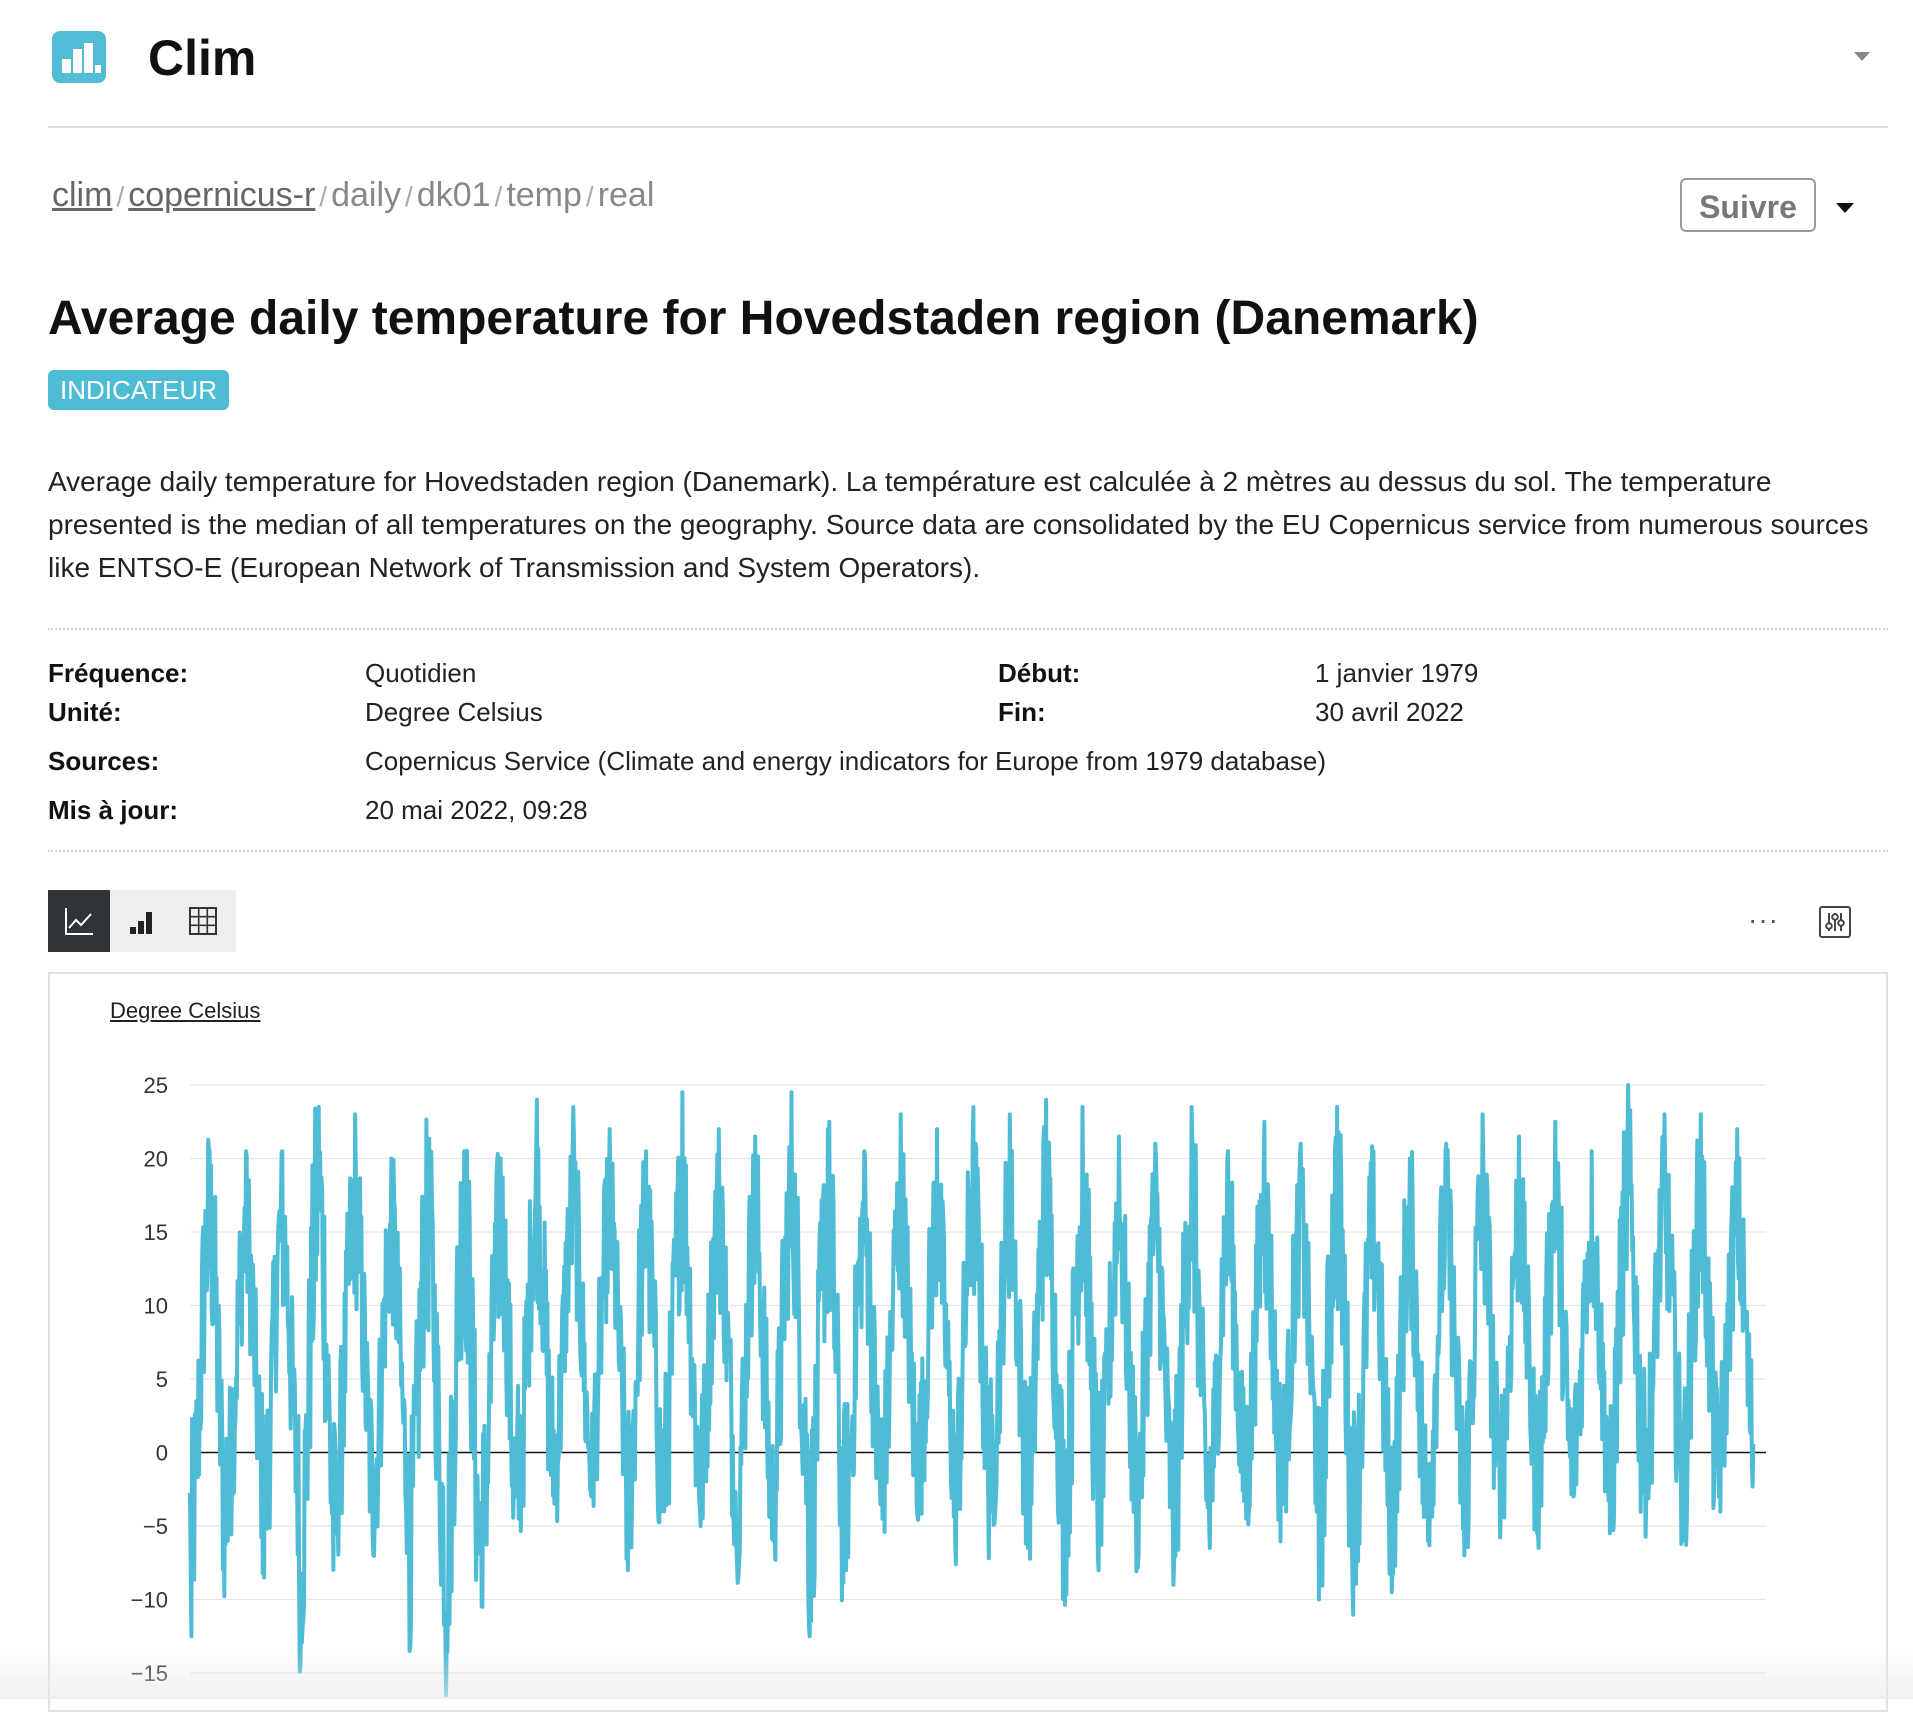  What do you see at coordinates (149, 1600) in the screenshot?
I see `y-tick-label: −10` at bounding box center [149, 1600].